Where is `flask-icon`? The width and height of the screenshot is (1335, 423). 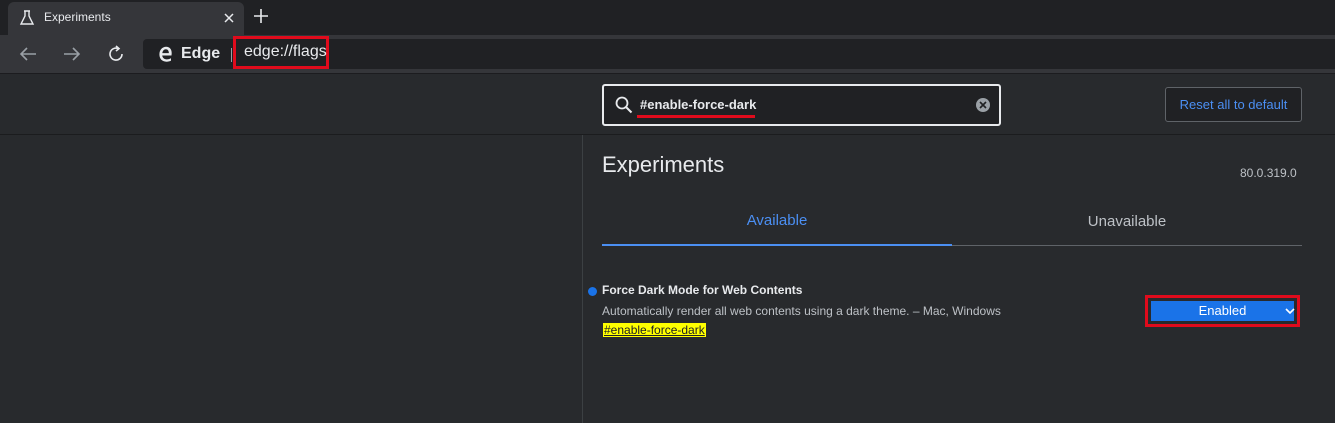
flask-icon is located at coordinates (27, 17).